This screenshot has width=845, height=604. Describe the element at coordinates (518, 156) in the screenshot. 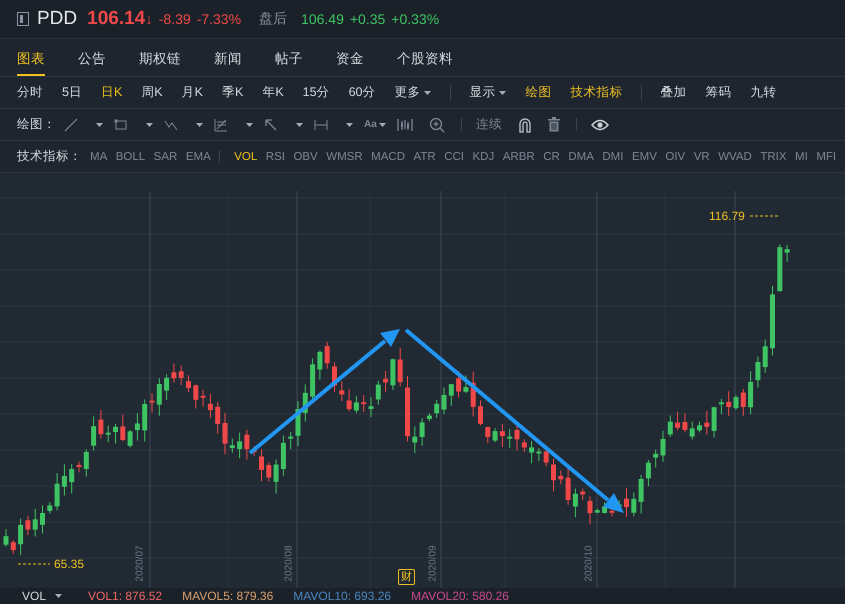

I see `indicator-option: ARBR` at that location.